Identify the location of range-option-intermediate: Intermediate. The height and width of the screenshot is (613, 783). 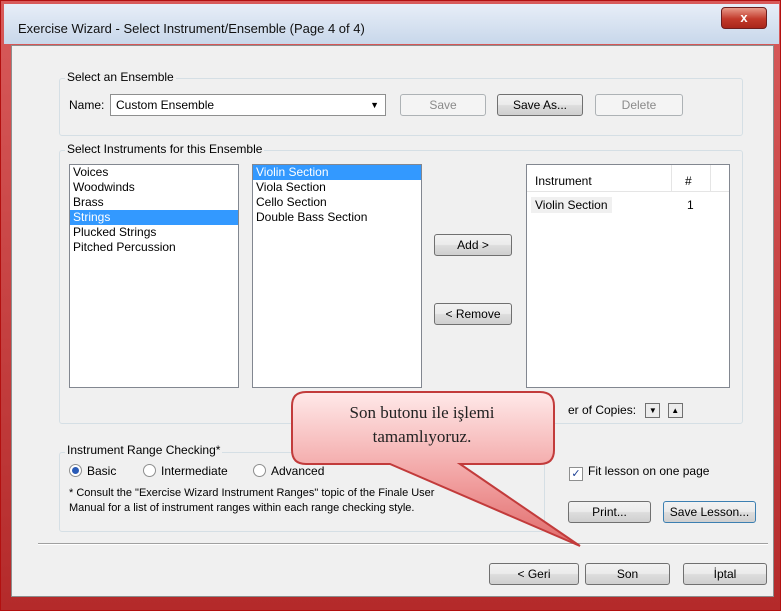
(185, 471).